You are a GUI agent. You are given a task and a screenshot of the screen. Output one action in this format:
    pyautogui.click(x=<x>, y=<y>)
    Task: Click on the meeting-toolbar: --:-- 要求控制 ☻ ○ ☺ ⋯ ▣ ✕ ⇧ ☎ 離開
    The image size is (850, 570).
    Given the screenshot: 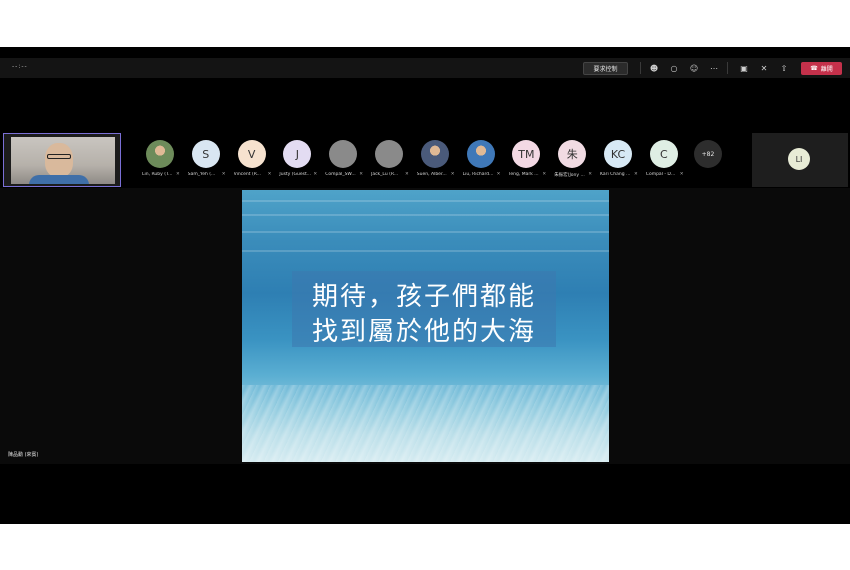 What is the action you would take?
    pyautogui.click(x=425, y=68)
    